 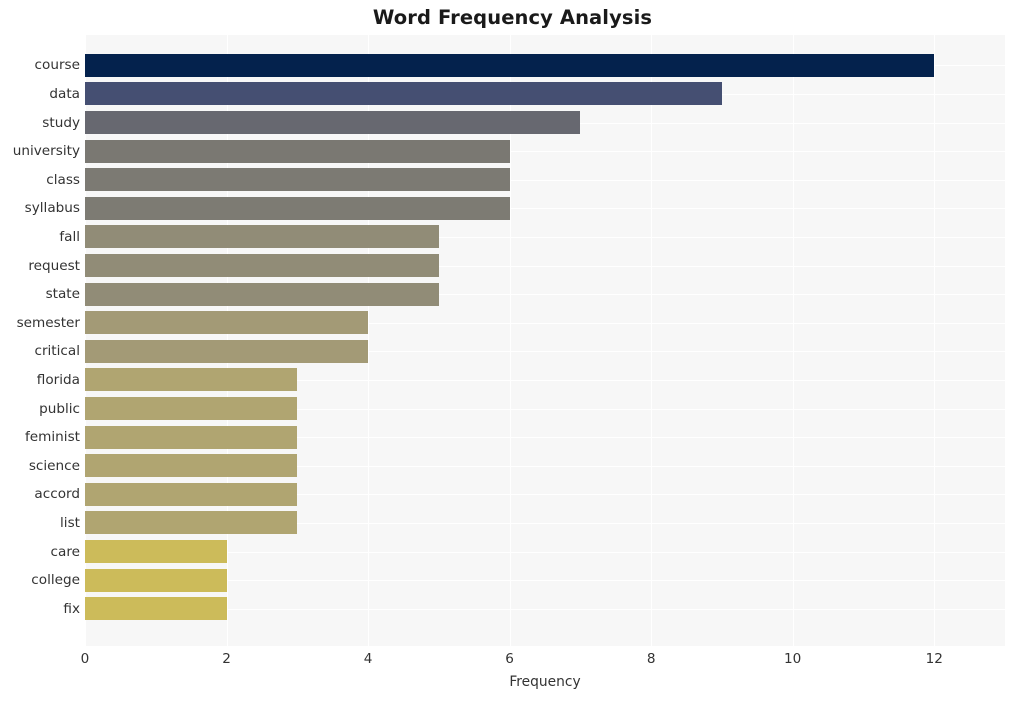 What do you see at coordinates (793, 659) in the screenshot?
I see `x-axis-tick-label: 10` at bounding box center [793, 659].